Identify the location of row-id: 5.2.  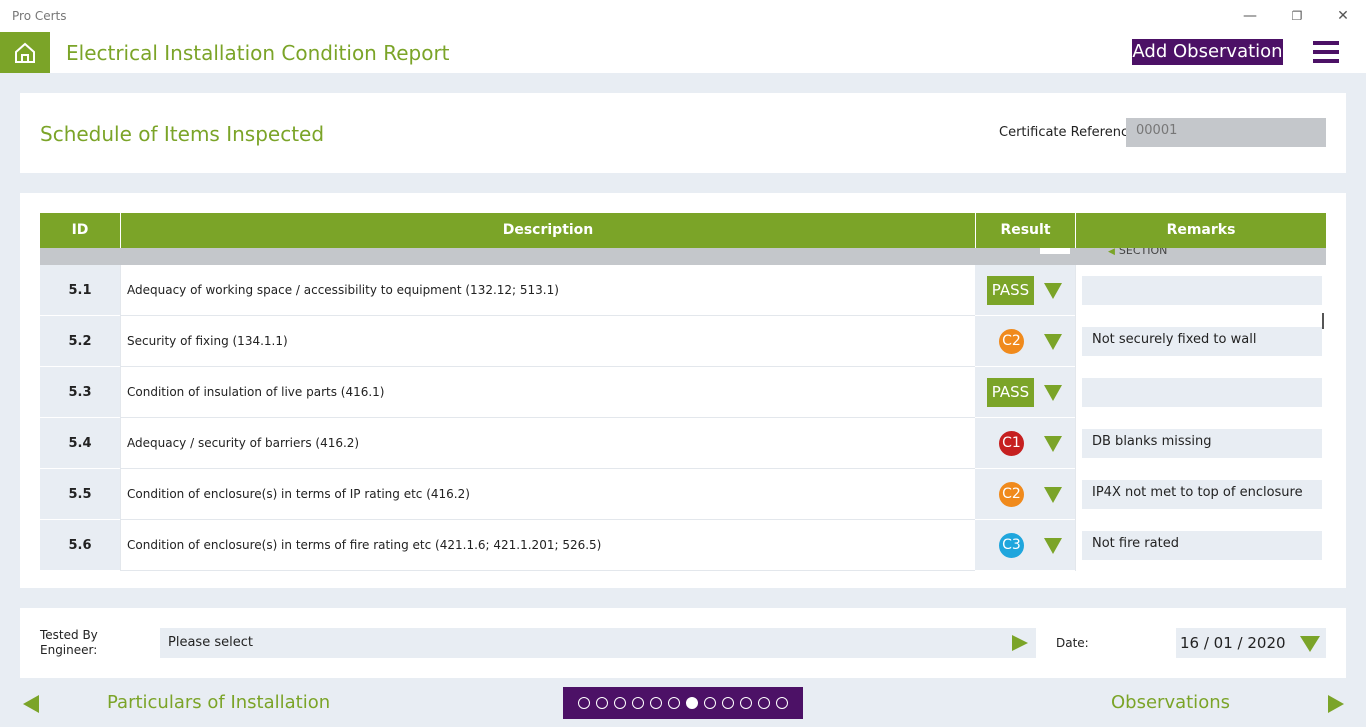
(80, 341).